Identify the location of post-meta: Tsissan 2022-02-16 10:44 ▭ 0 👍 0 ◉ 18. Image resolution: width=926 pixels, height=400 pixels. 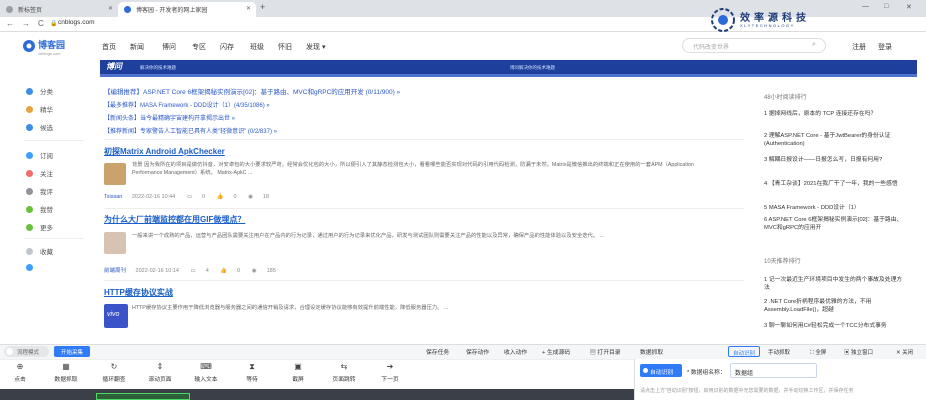
(191, 197).